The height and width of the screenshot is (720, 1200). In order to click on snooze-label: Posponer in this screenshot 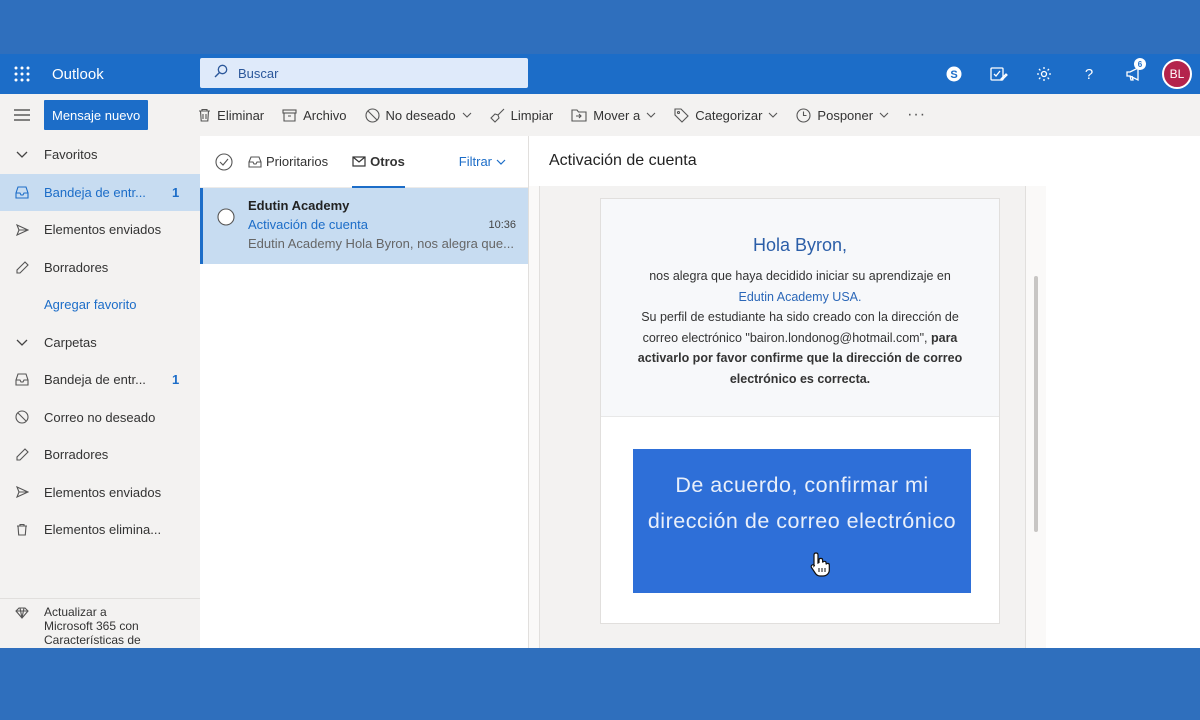, I will do `click(845, 115)`.